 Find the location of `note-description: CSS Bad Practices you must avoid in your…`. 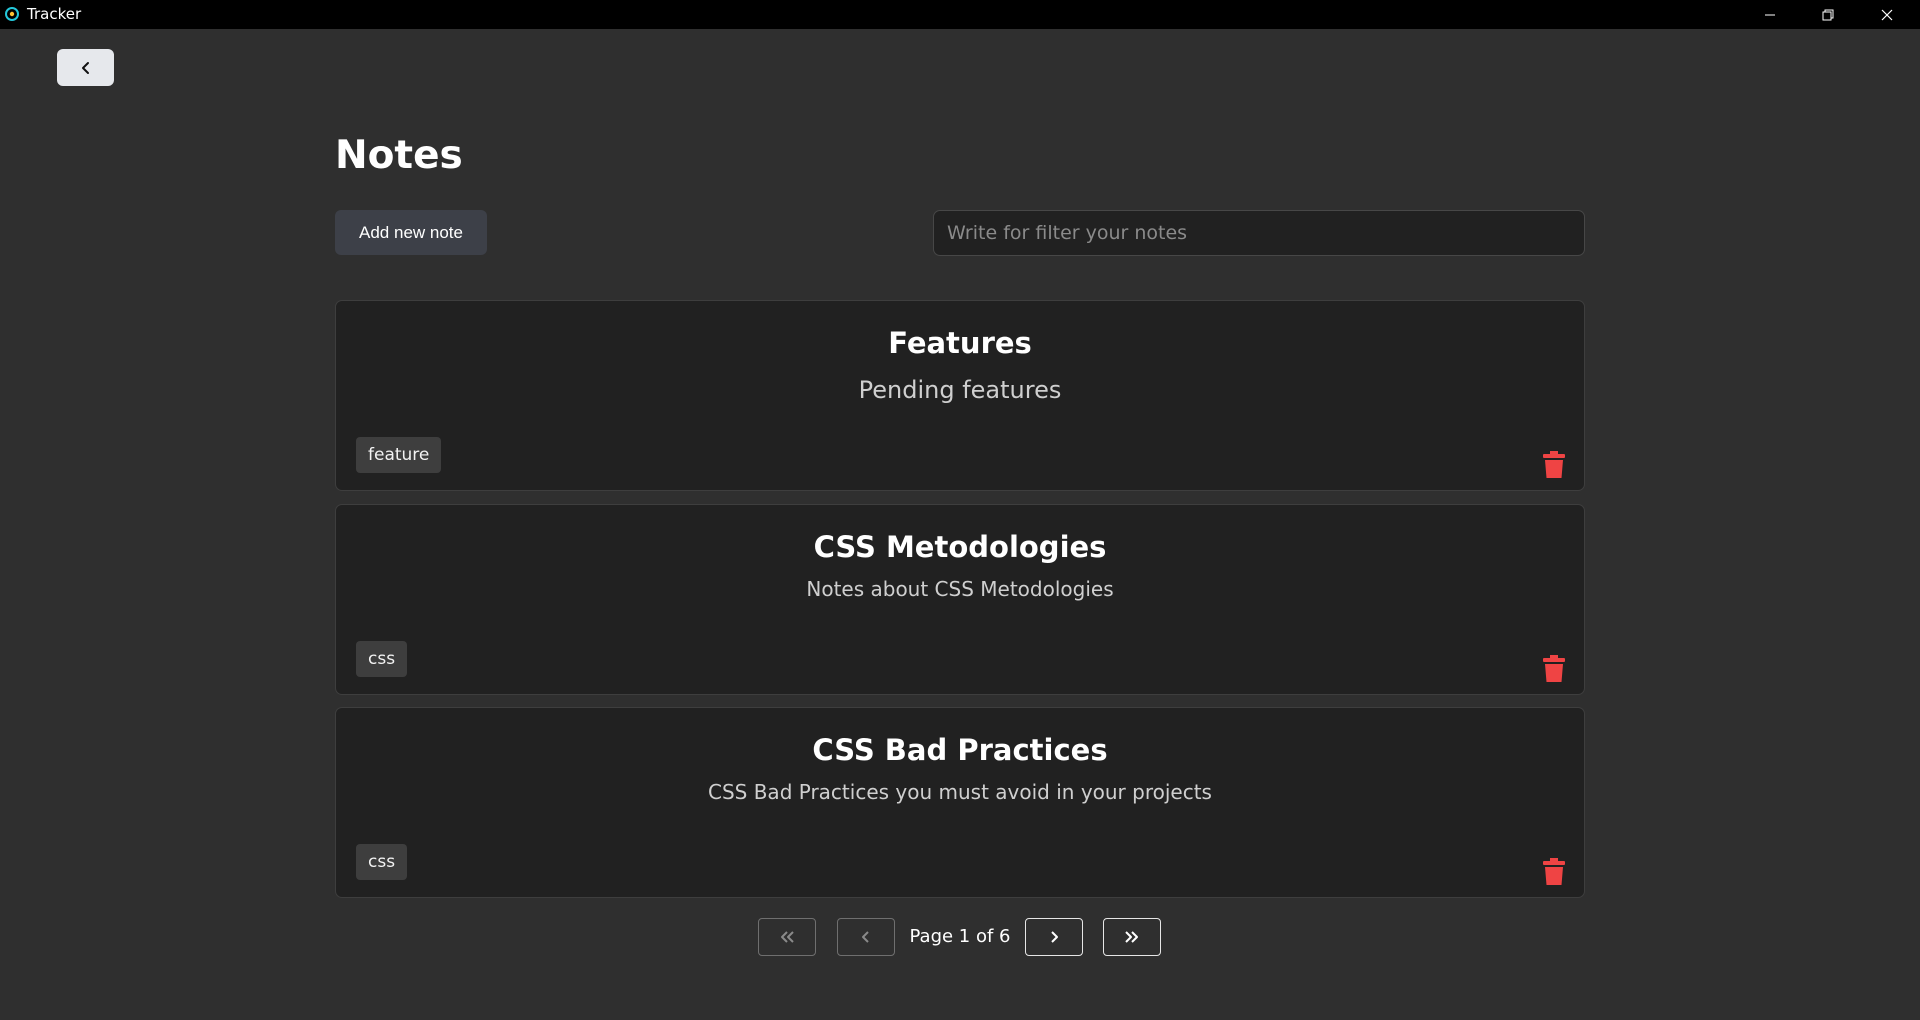

note-description: CSS Bad Practices you must avoid in your… is located at coordinates (960, 792).